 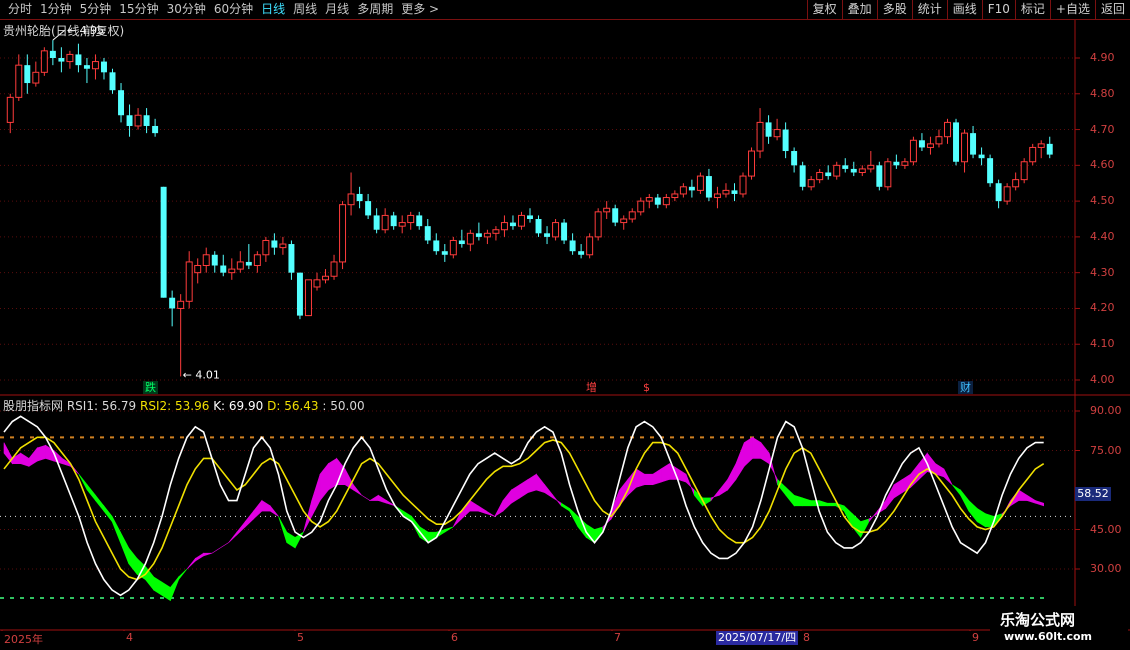 What do you see at coordinates (96, 9) in the screenshot?
I see `period-tab-2: 5分钟` at bounding box center [96, 9].